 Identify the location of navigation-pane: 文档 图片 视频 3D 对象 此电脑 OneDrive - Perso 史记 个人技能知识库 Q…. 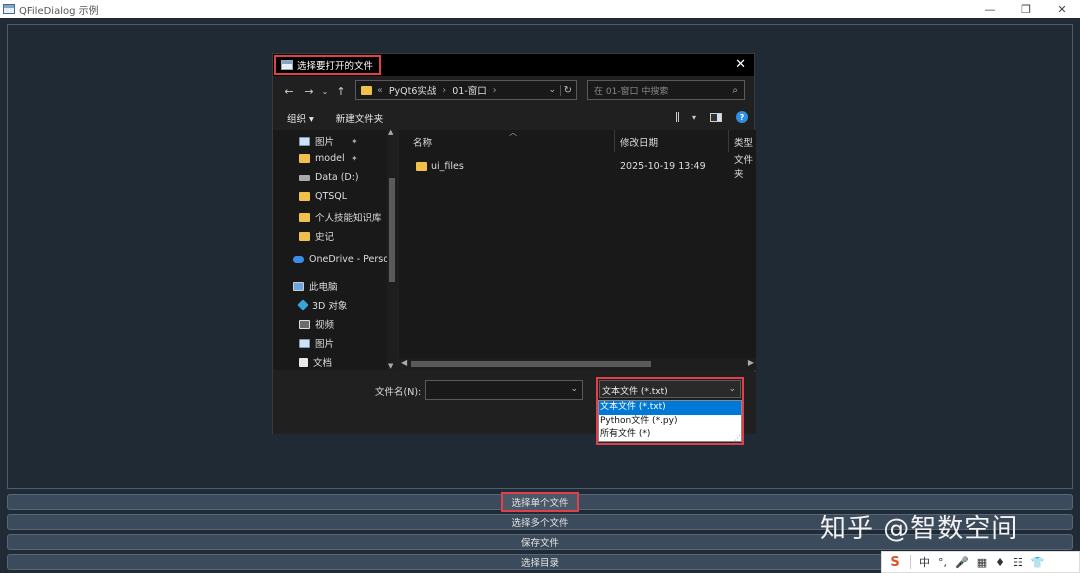
(335, 250).